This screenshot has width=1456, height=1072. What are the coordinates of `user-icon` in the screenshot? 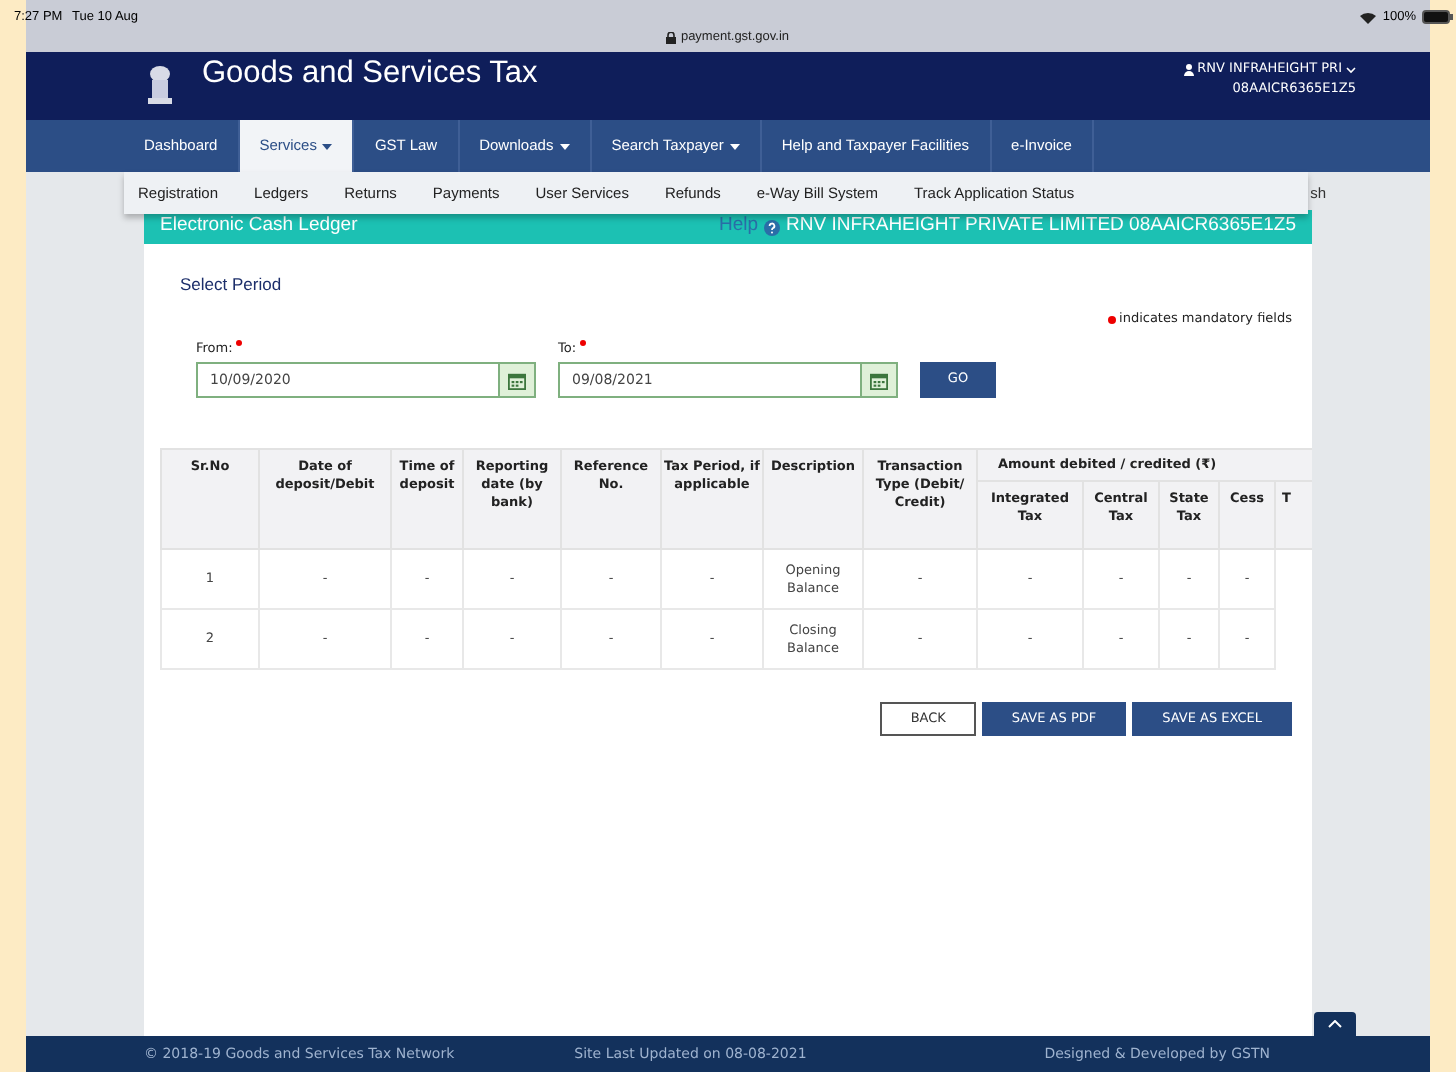 It's located at (1188, 70).